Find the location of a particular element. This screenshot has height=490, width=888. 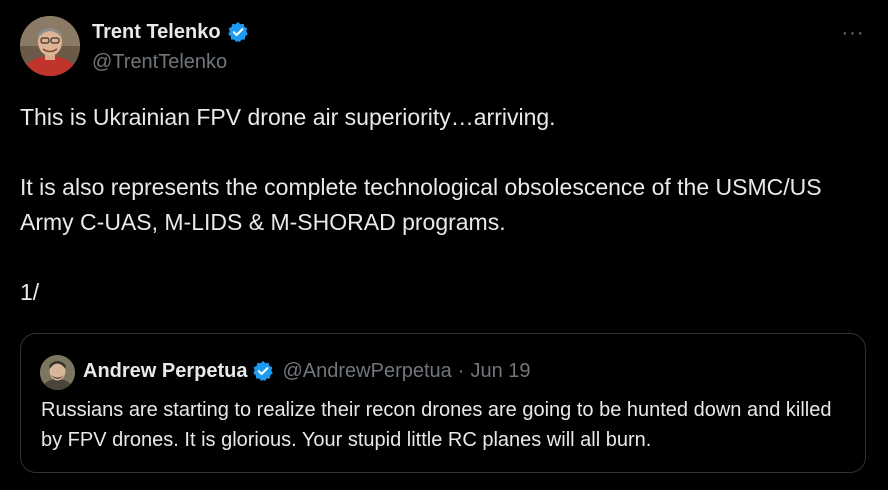

author-avatar is located at coordinates (50, 46).